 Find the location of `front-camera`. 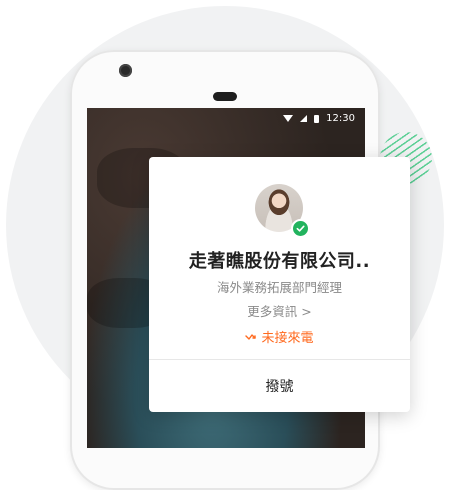

front-camera is located at coordinates (125, 70).